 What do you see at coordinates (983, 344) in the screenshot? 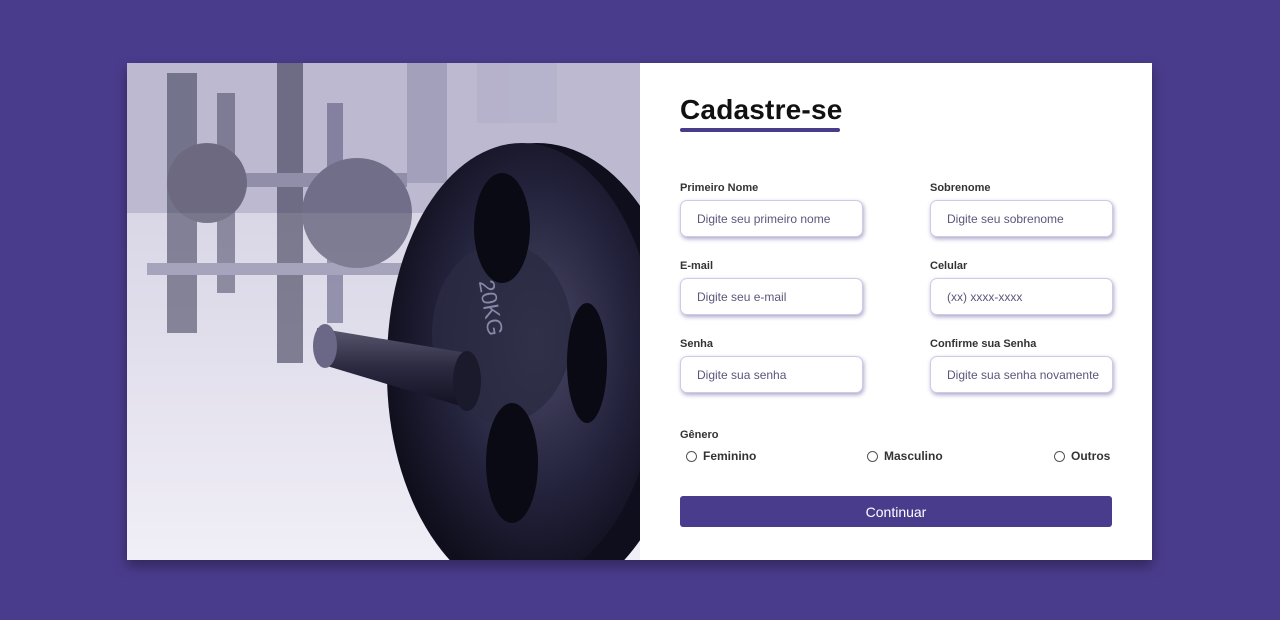
I see `confirm-password-label: Confirme sua Senha` at bounding box center [983, 344].